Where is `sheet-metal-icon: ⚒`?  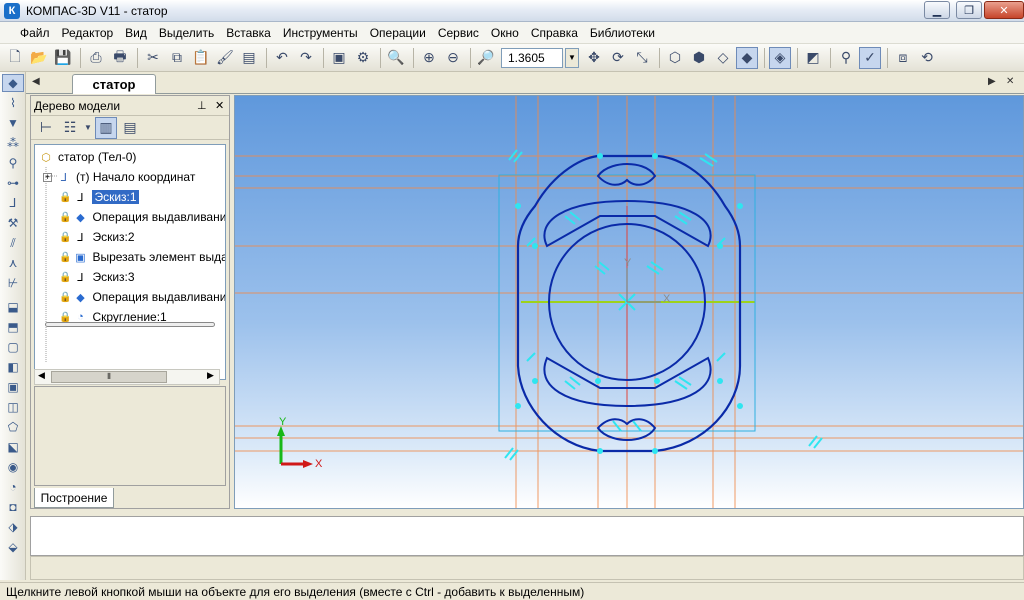
sheet-metal-icon: ⚒ is located at coordinates (13, 223).